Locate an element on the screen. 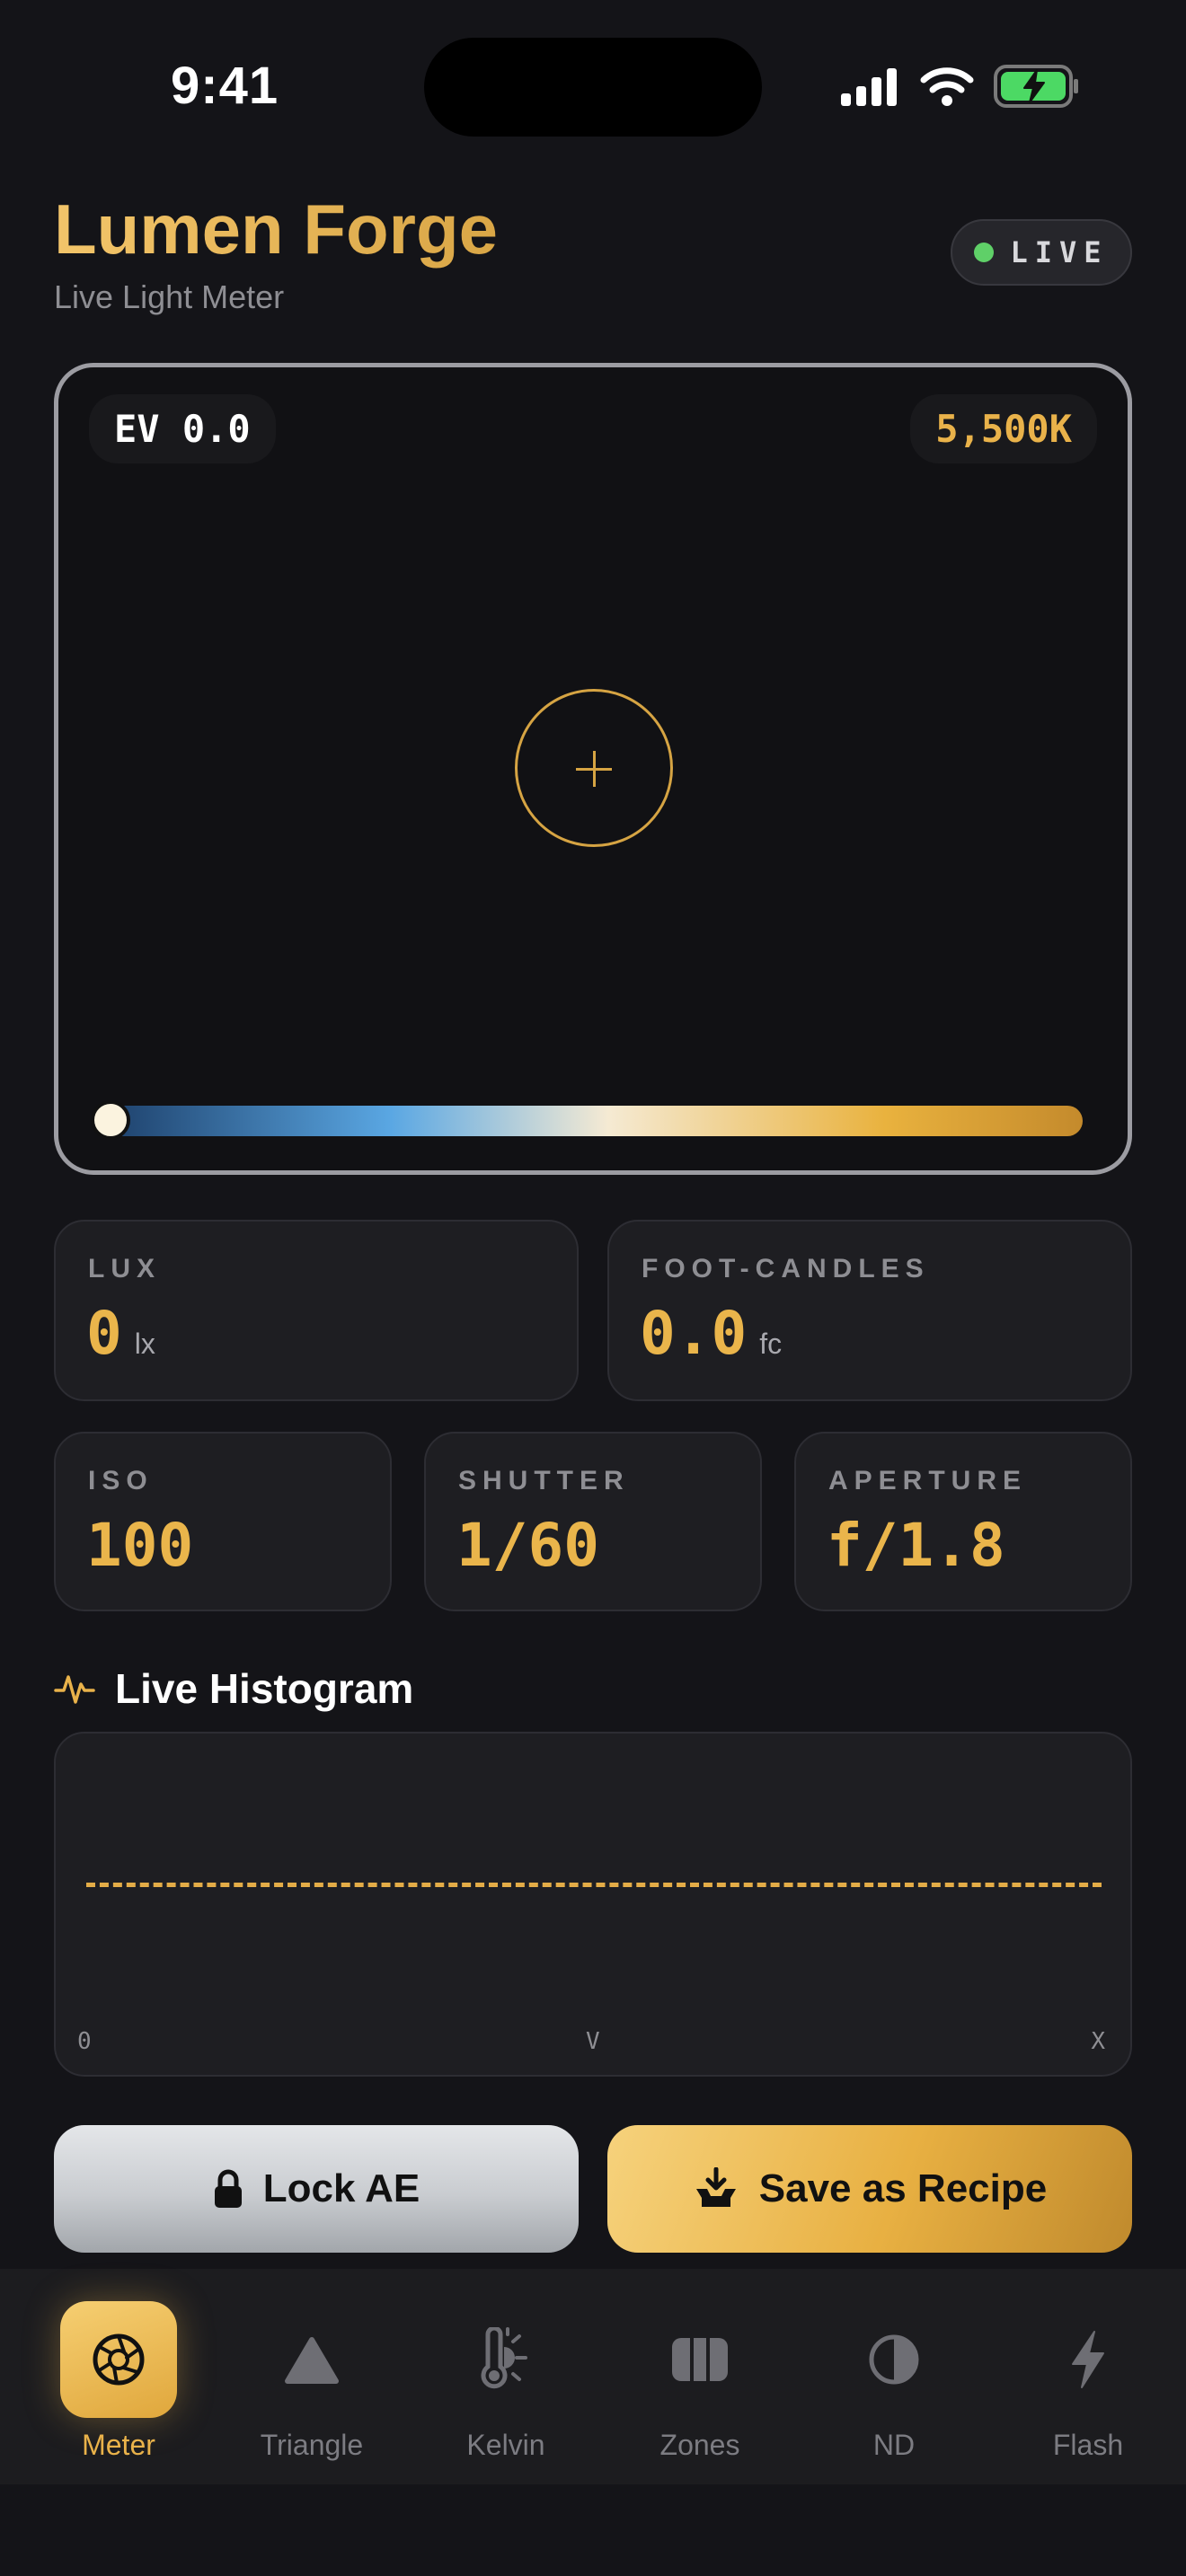 This screenshot has width=1186, height=2576. live-label: LIVE is located at coordinates (1059, 252).